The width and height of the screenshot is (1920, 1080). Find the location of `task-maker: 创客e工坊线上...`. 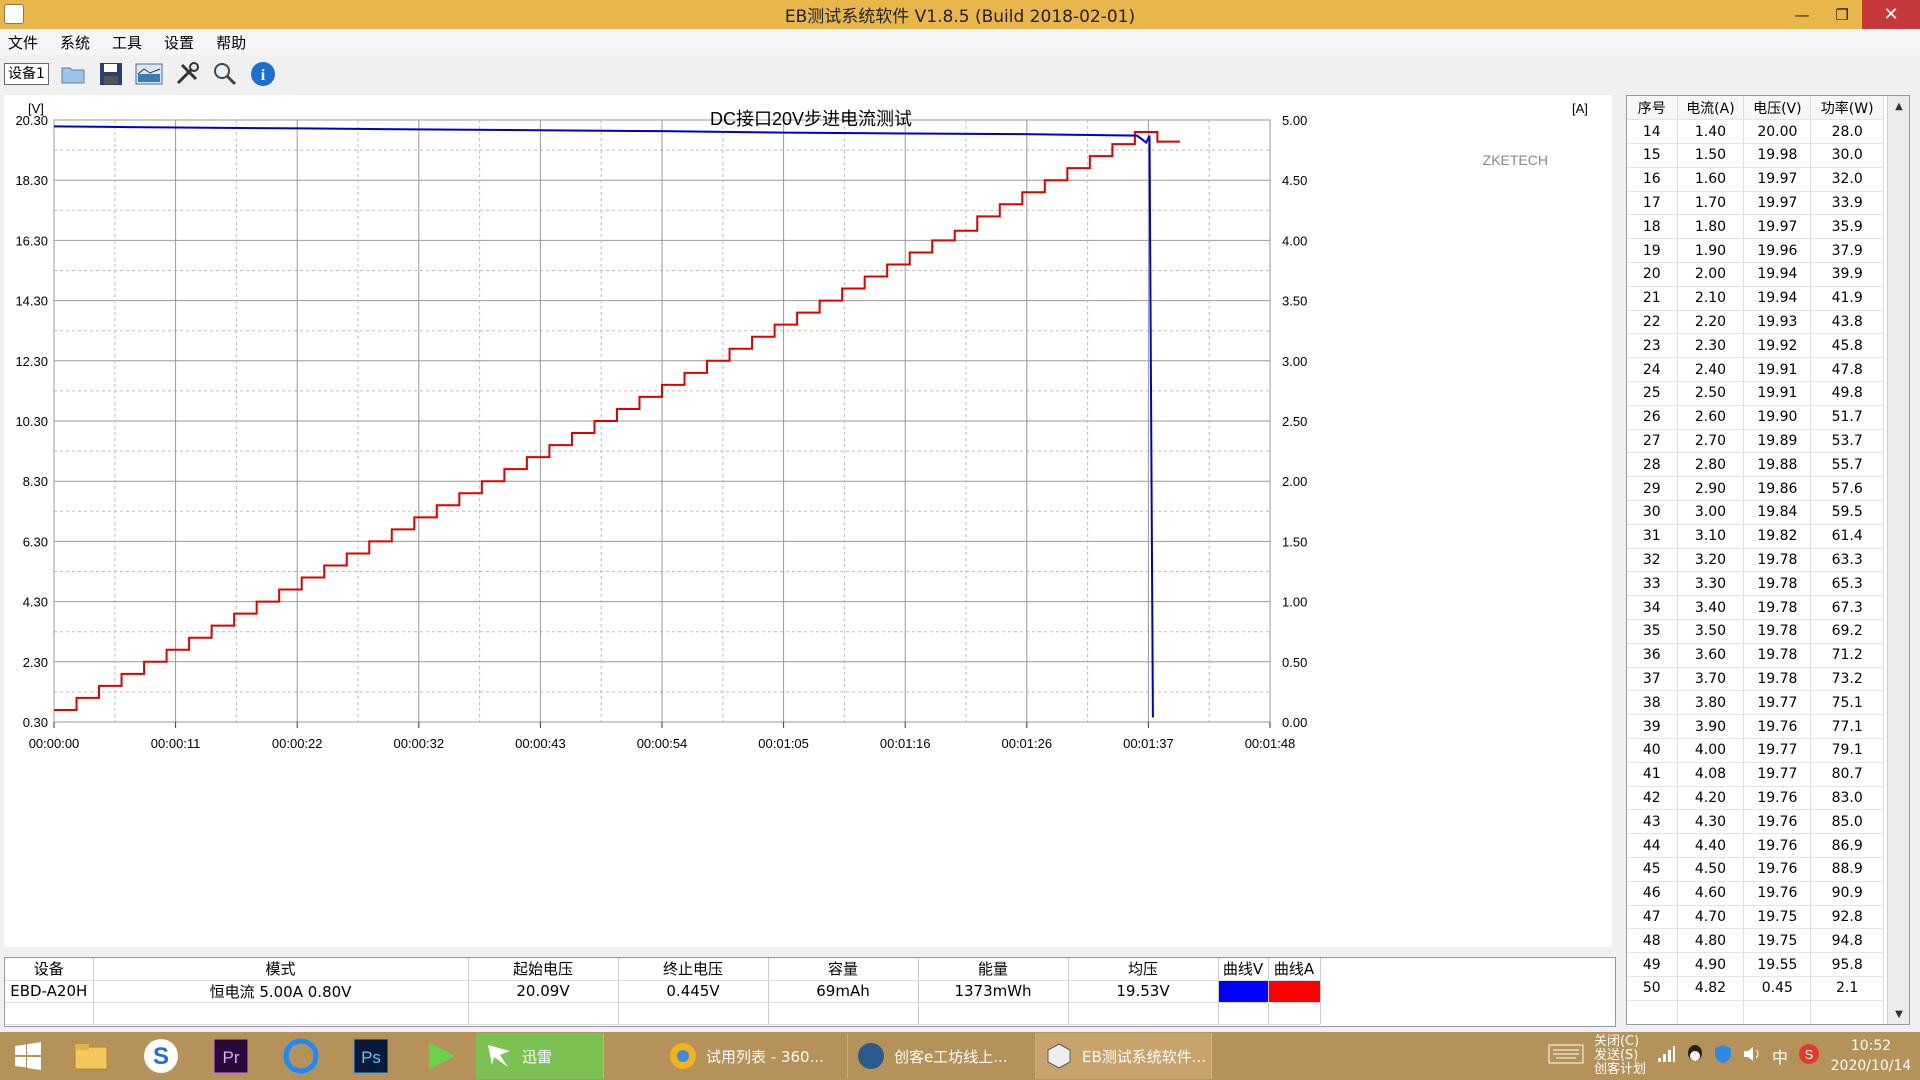

task-maker: 创客e工坊线上... is located at coordinates (942, 1056).